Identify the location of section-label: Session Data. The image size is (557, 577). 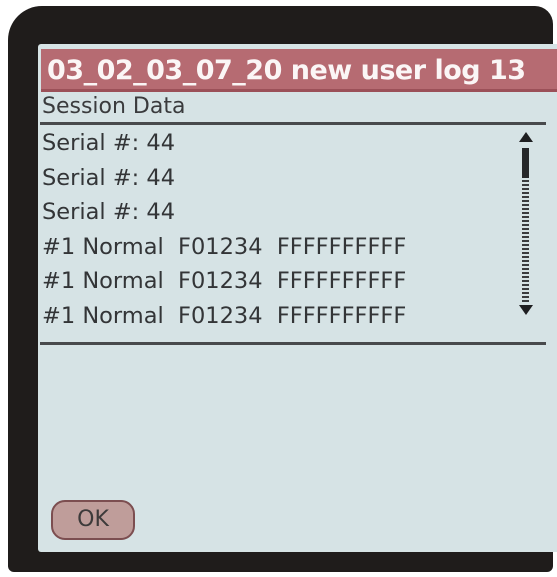
(114, 106).